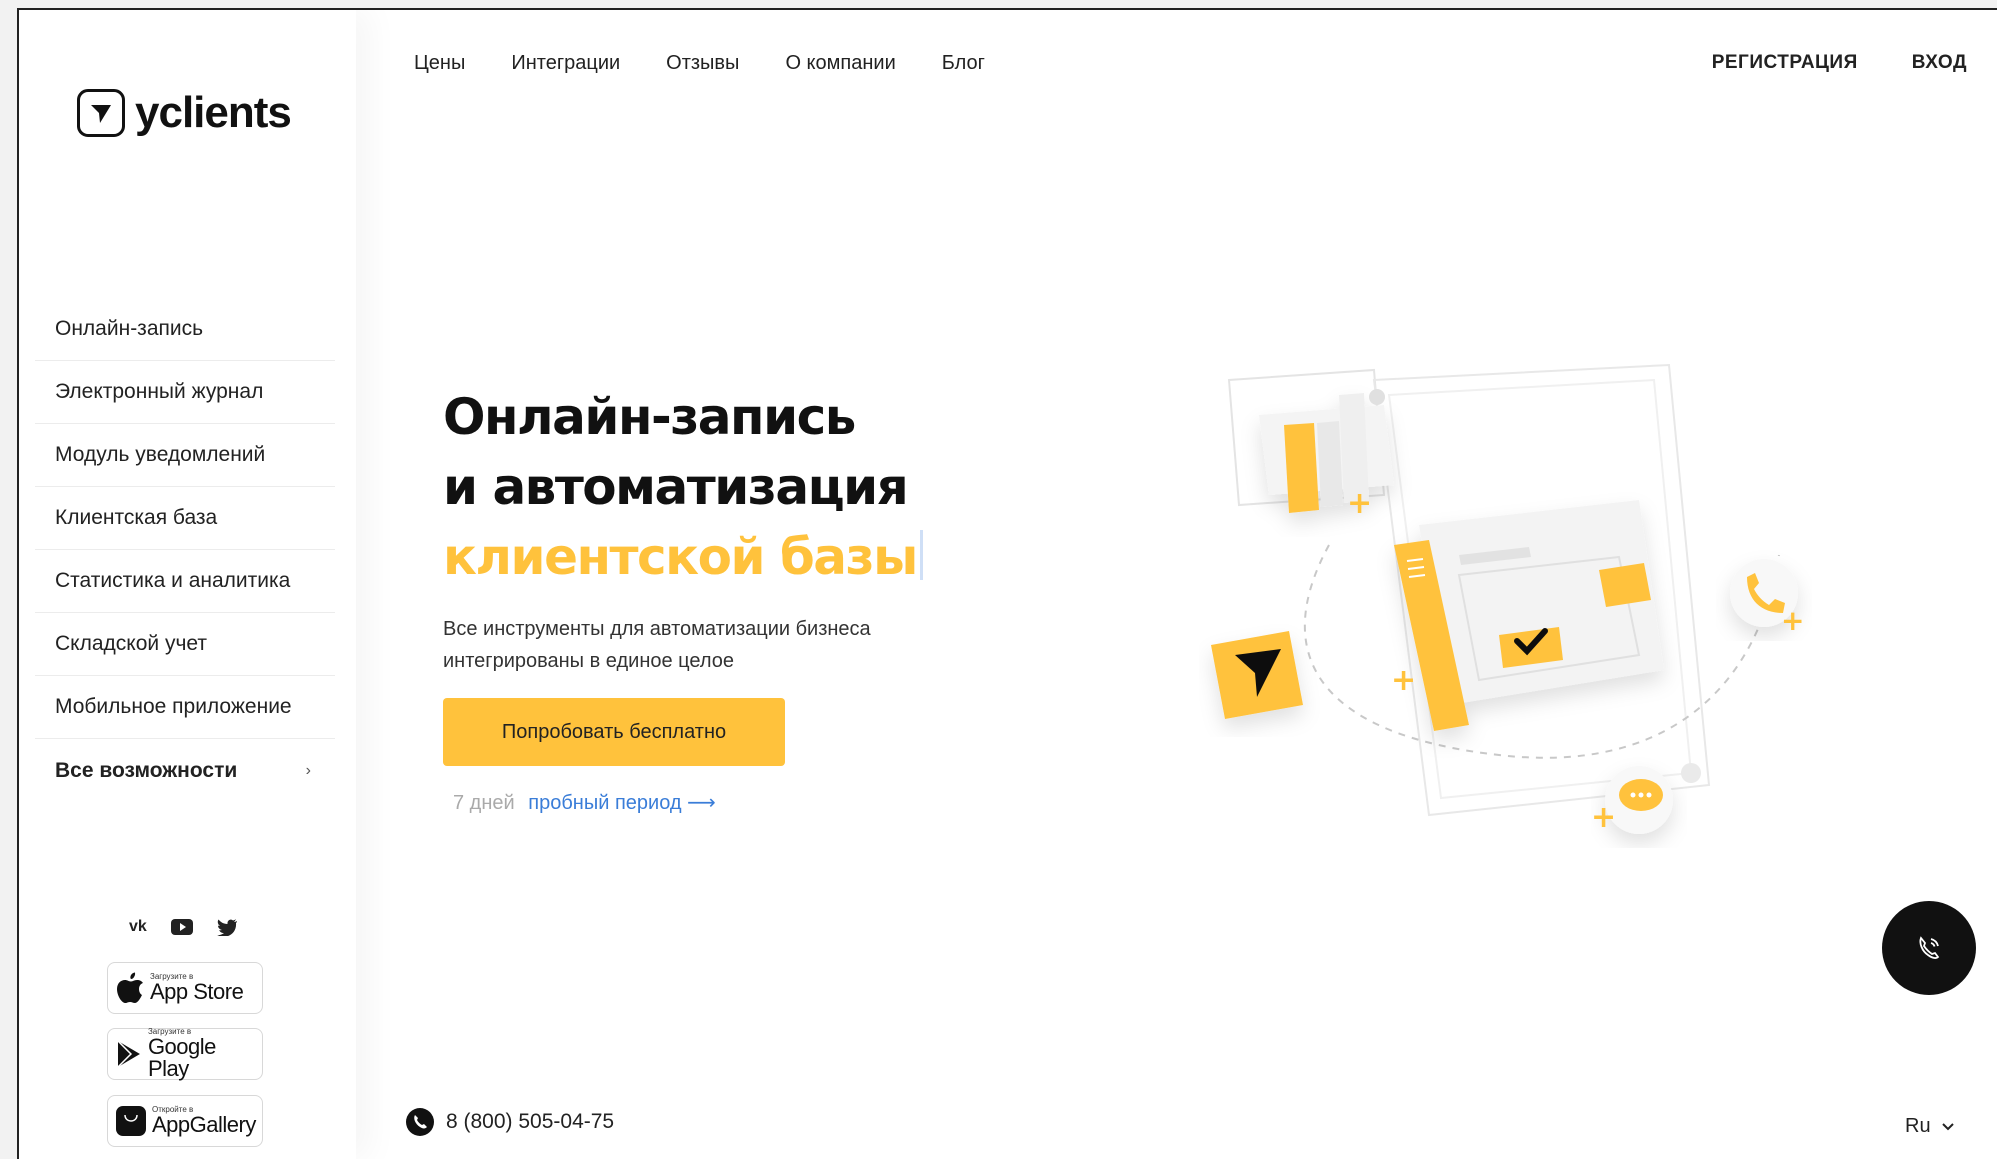 This screenshot has height=1159, width=1997. I want to click on trial-days: 7 дней, so click(484, 803).